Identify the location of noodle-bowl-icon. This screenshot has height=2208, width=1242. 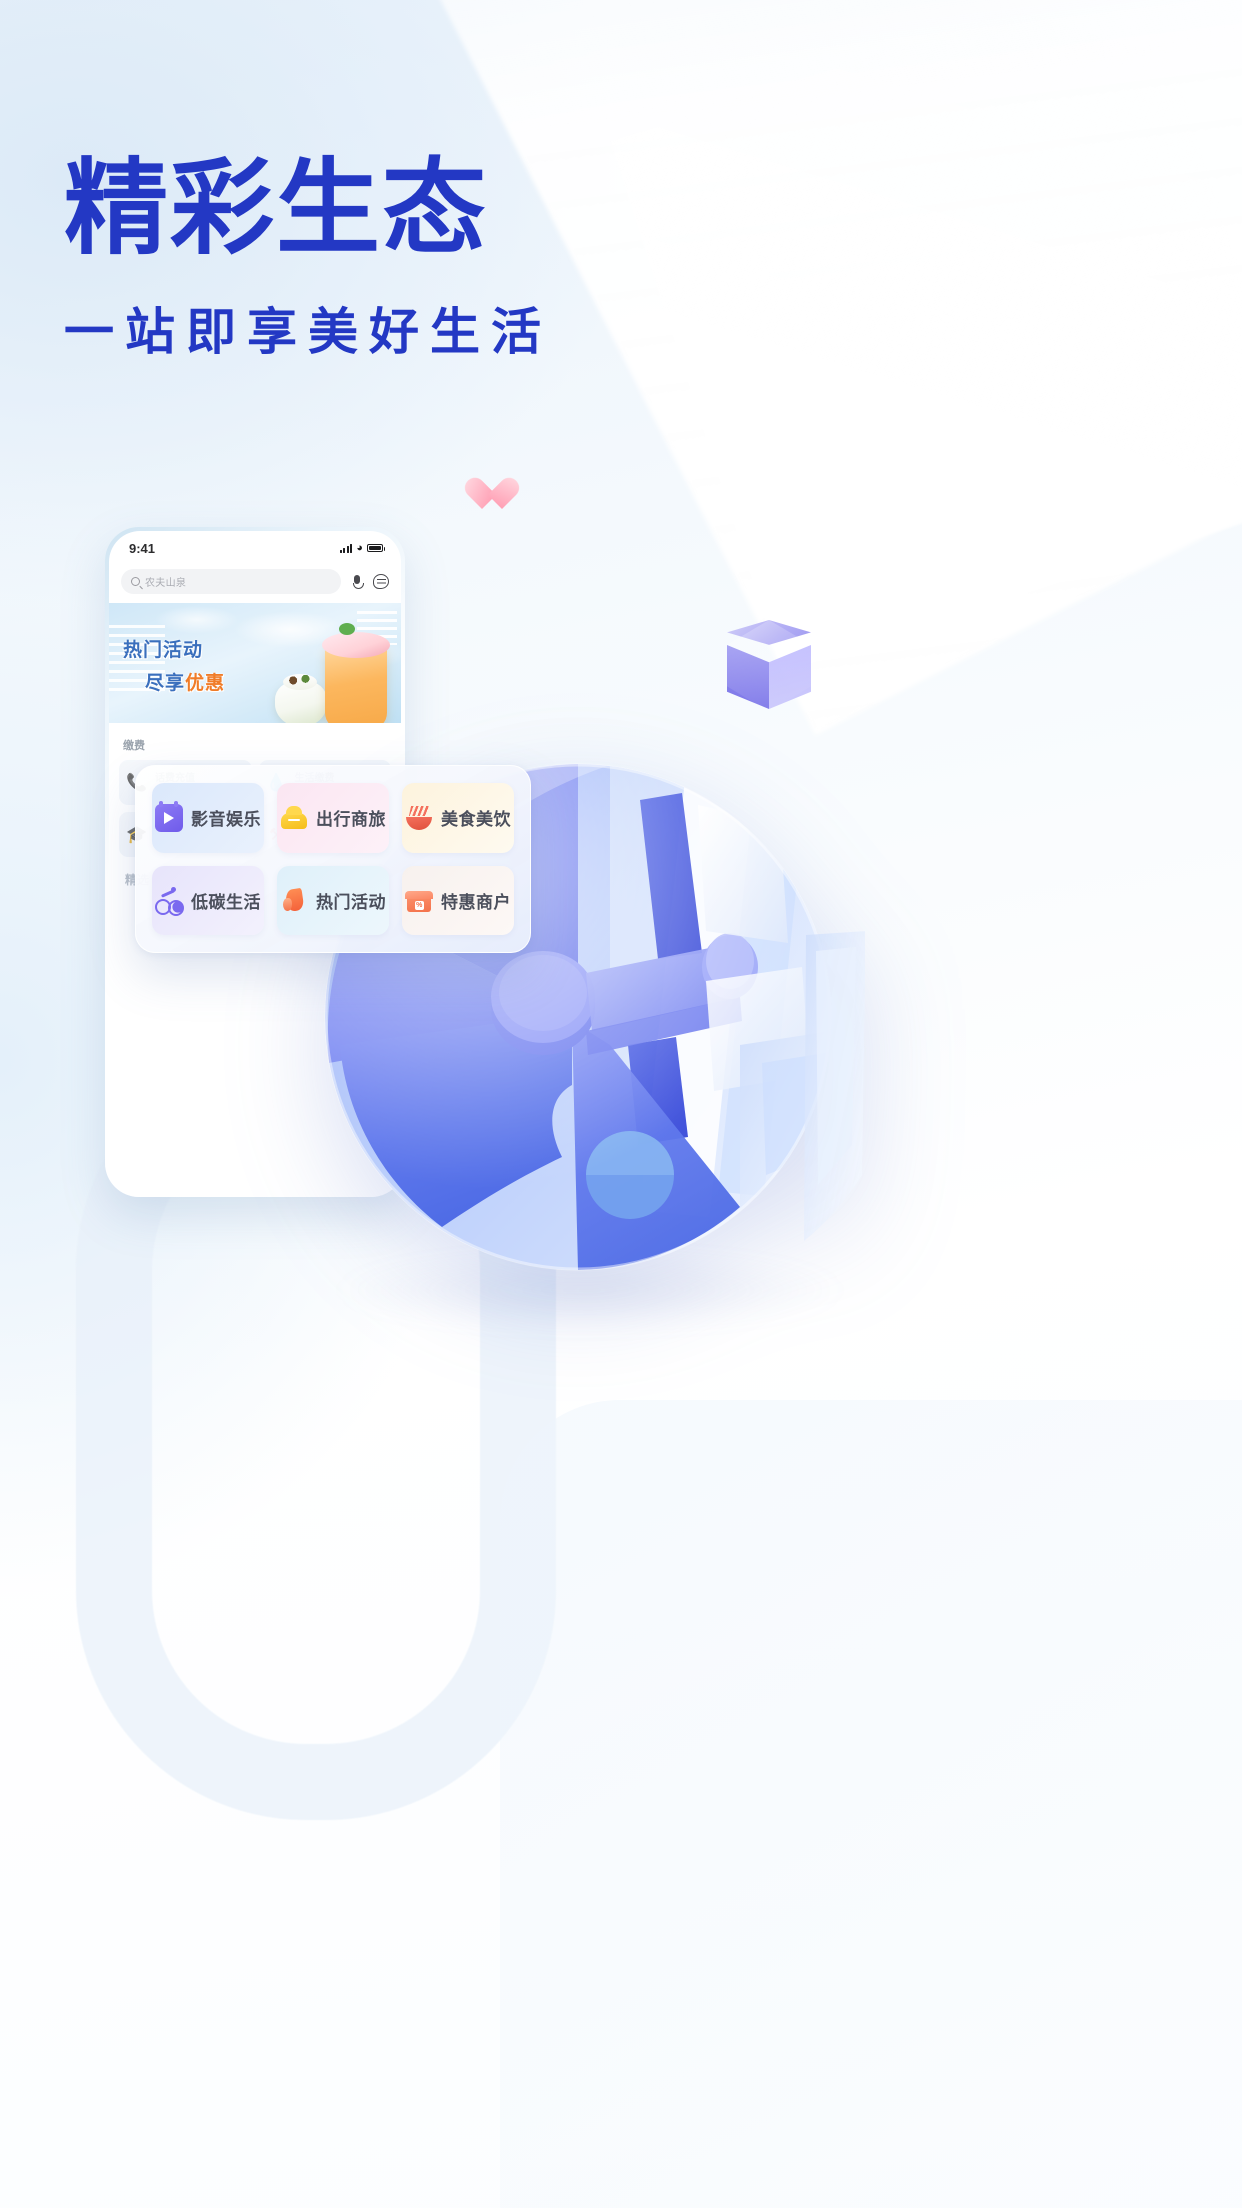
(419, 818).